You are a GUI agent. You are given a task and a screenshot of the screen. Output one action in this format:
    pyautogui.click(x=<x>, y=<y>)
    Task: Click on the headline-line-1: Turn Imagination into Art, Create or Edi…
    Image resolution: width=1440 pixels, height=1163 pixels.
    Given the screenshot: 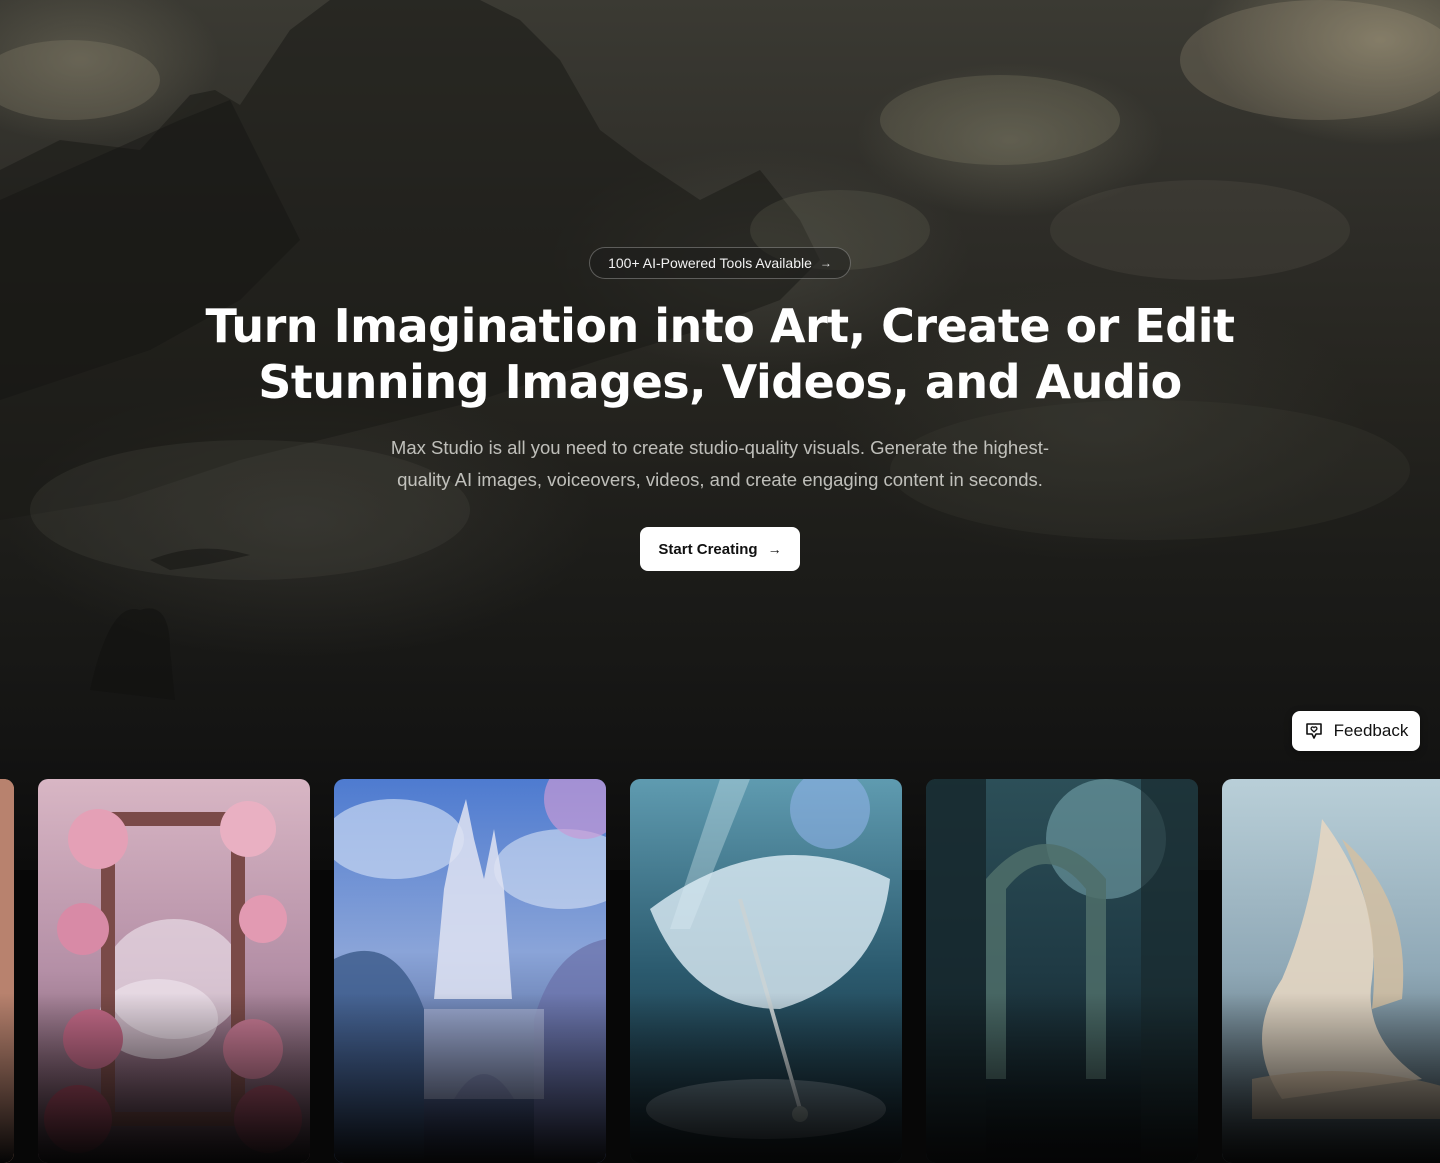 What is the action you would take?
    pyautogui.click(x=720, y=326)
    